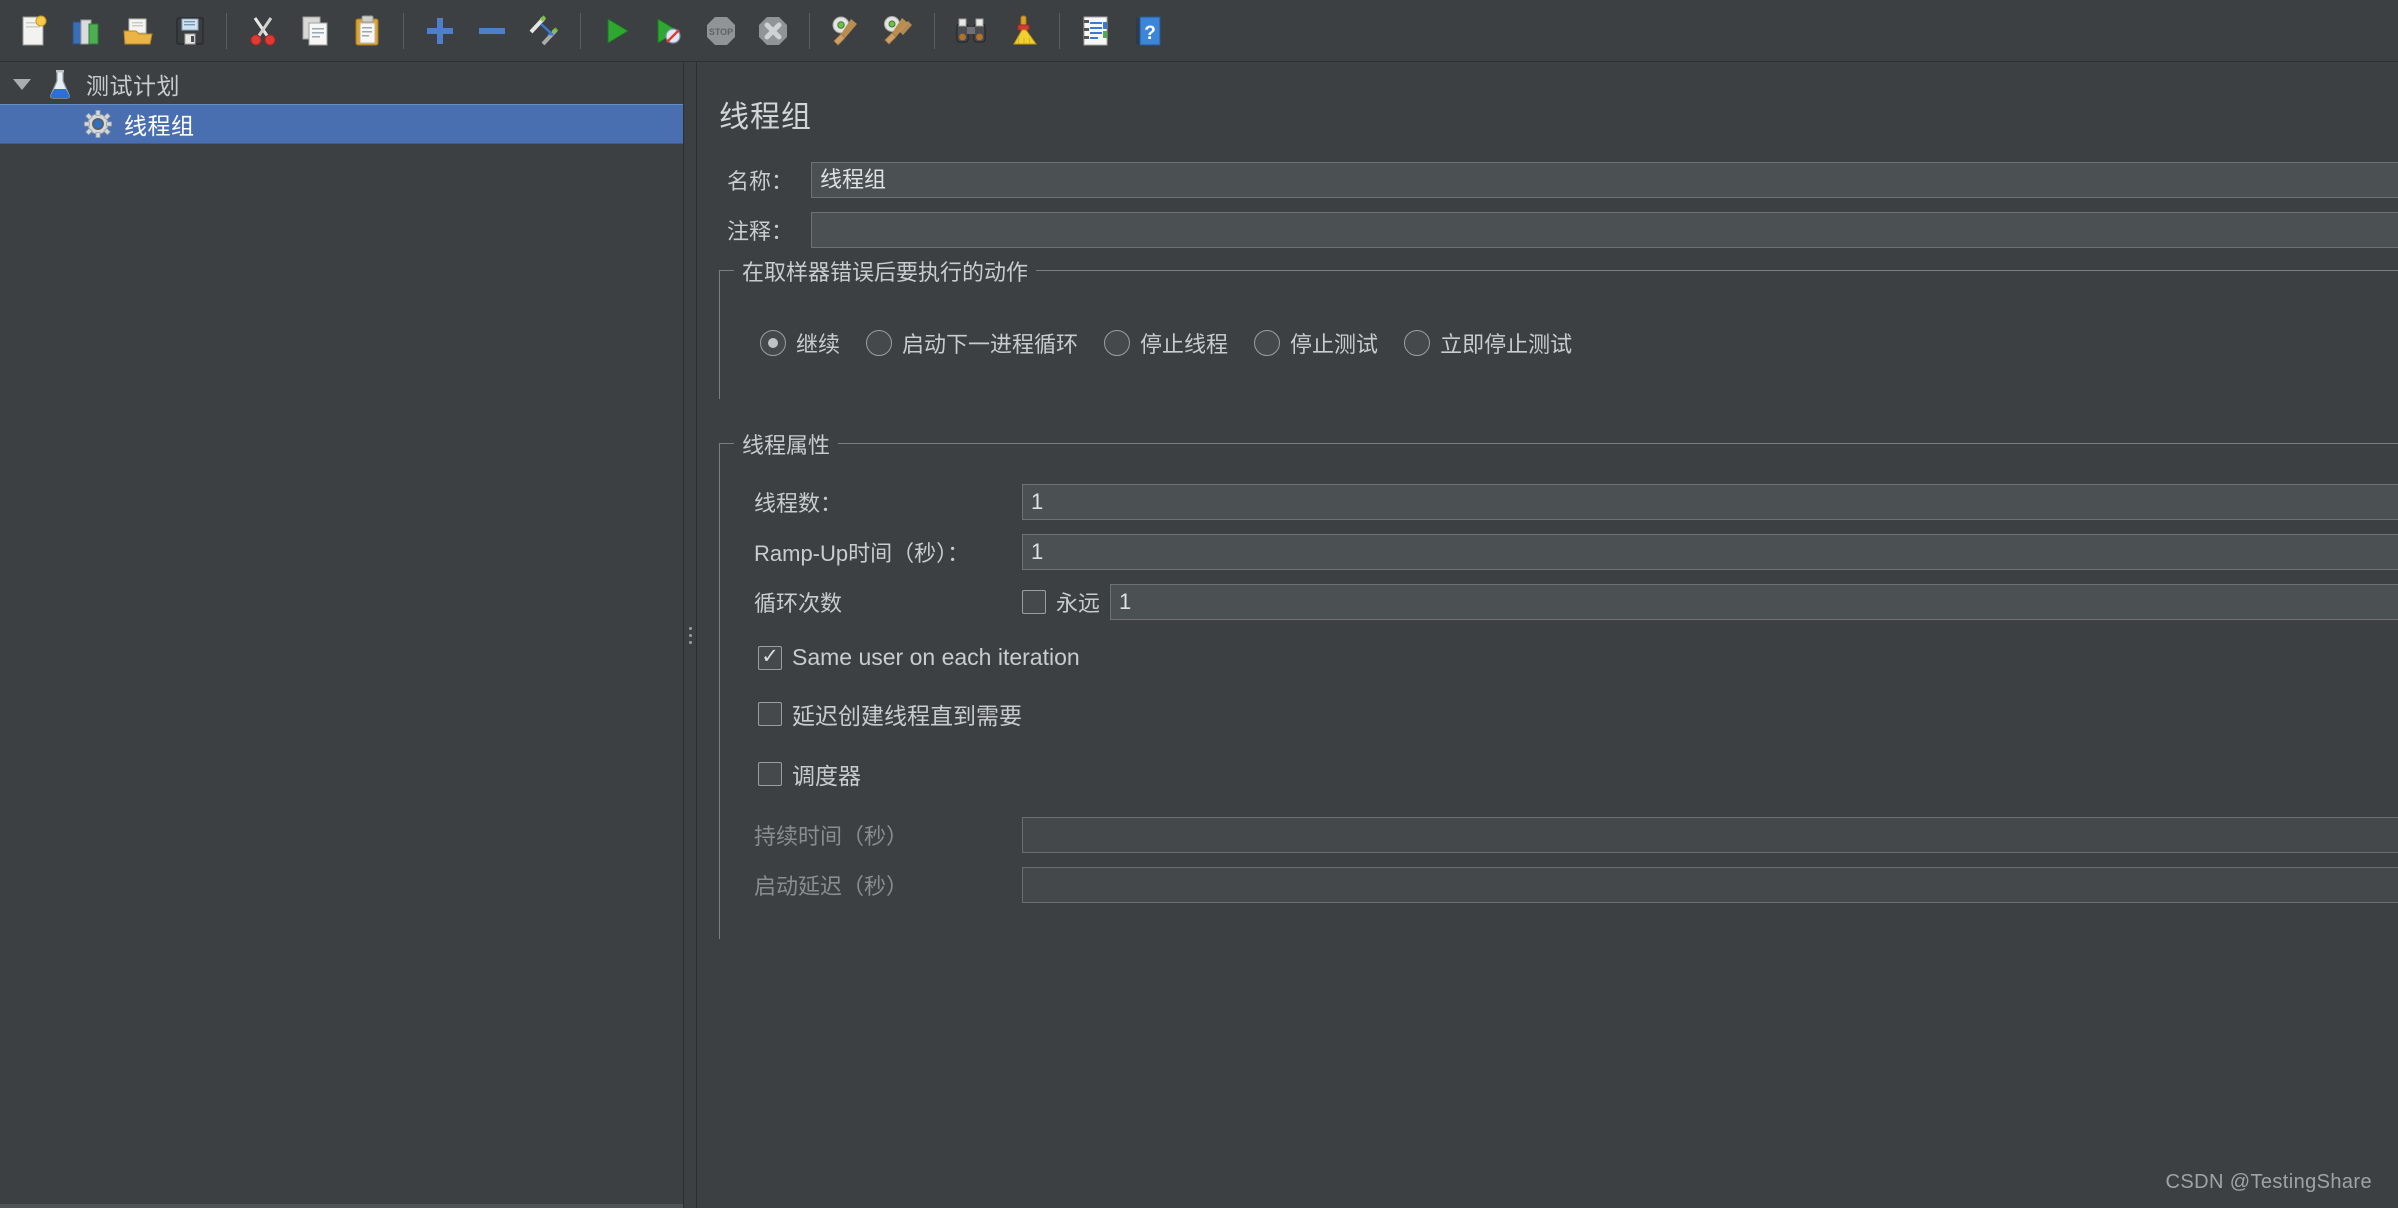 The height and width of the screenshot is (1208, 2398). I want to click on same-user-row: Same user on each iteration, so click(1559, 657).